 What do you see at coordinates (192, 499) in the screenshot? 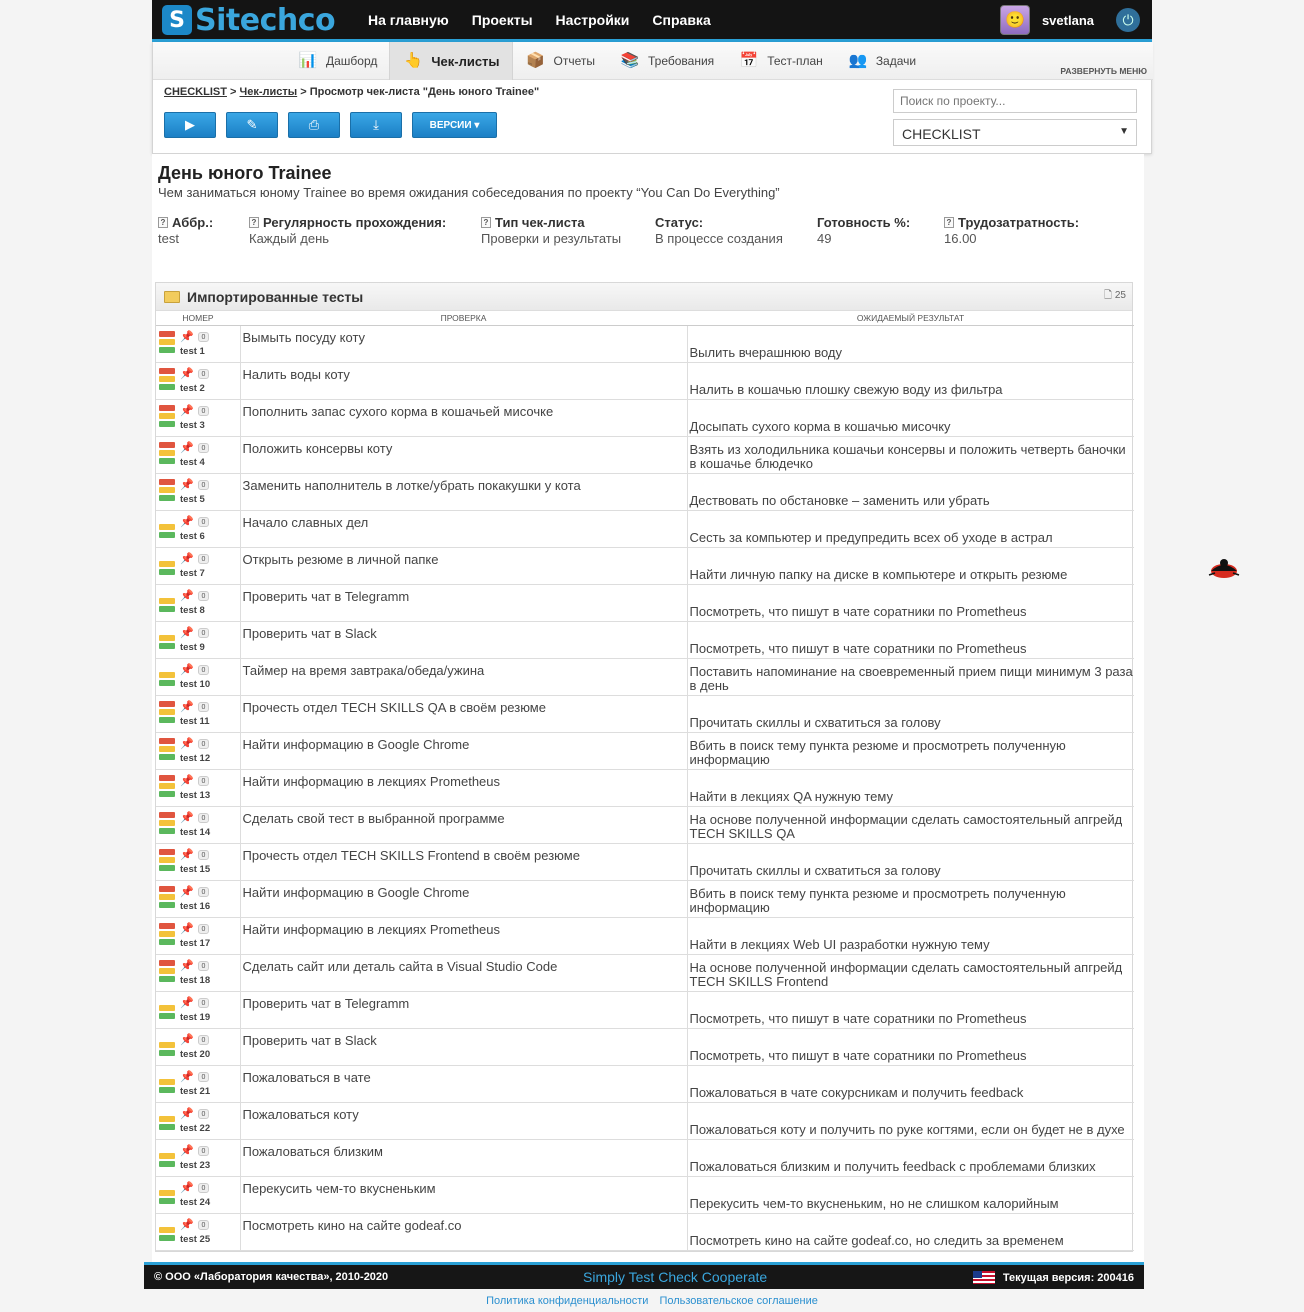
I see `test-id: test 5` at bounding box center [192, 499].